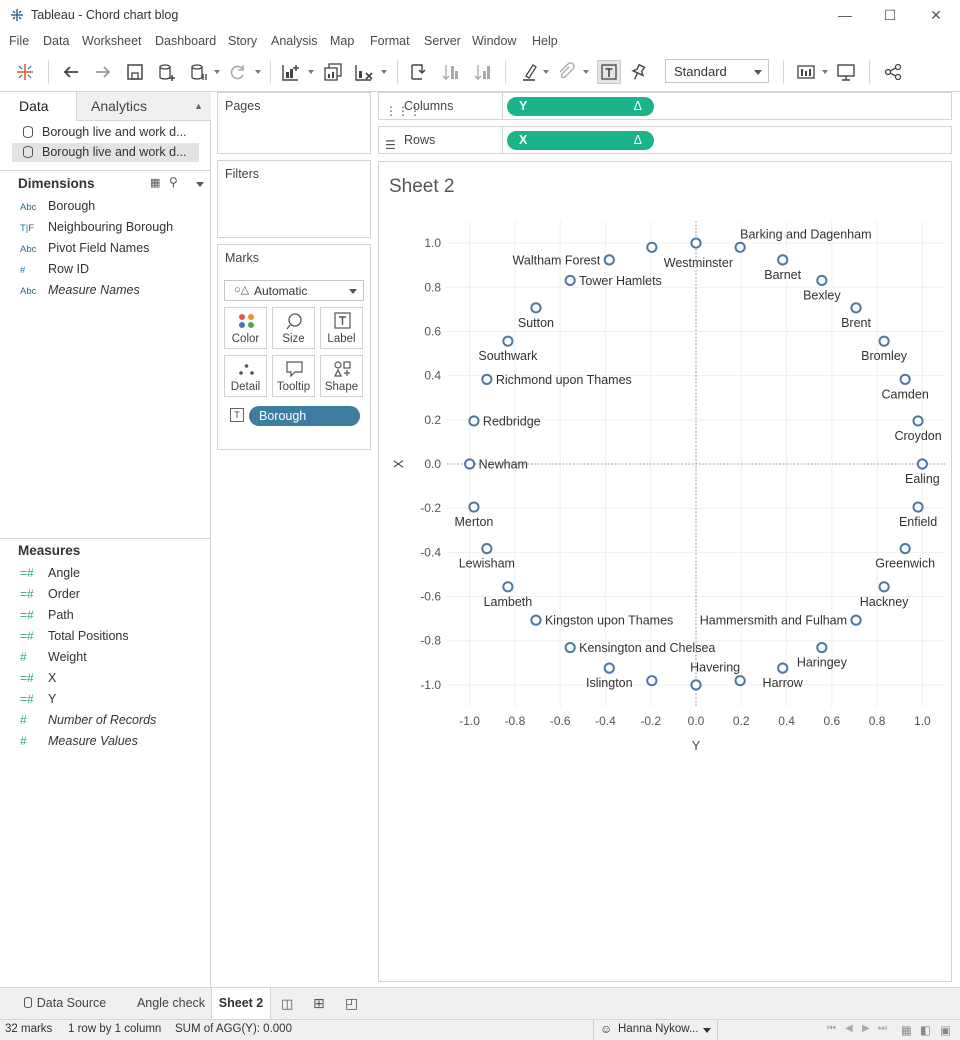 The image size is (960, 1040). What do you see at coordinates (294, 290) in the screenshot?
I see `mark-type-dropdown: ○△ Automatic` at bounding box center [294, 290].